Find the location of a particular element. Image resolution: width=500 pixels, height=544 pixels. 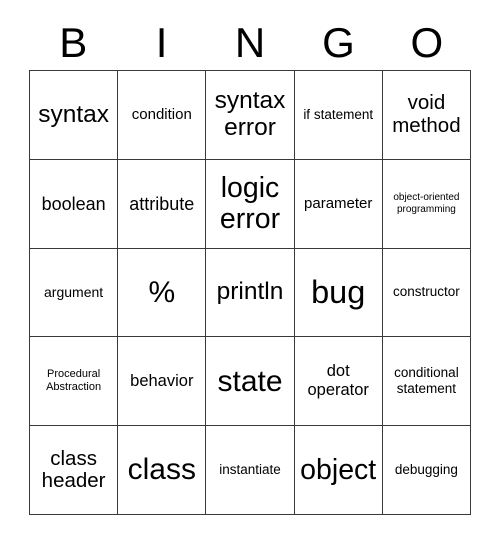

bingo-cell-label: logic error is located at coordinates (250, 203).